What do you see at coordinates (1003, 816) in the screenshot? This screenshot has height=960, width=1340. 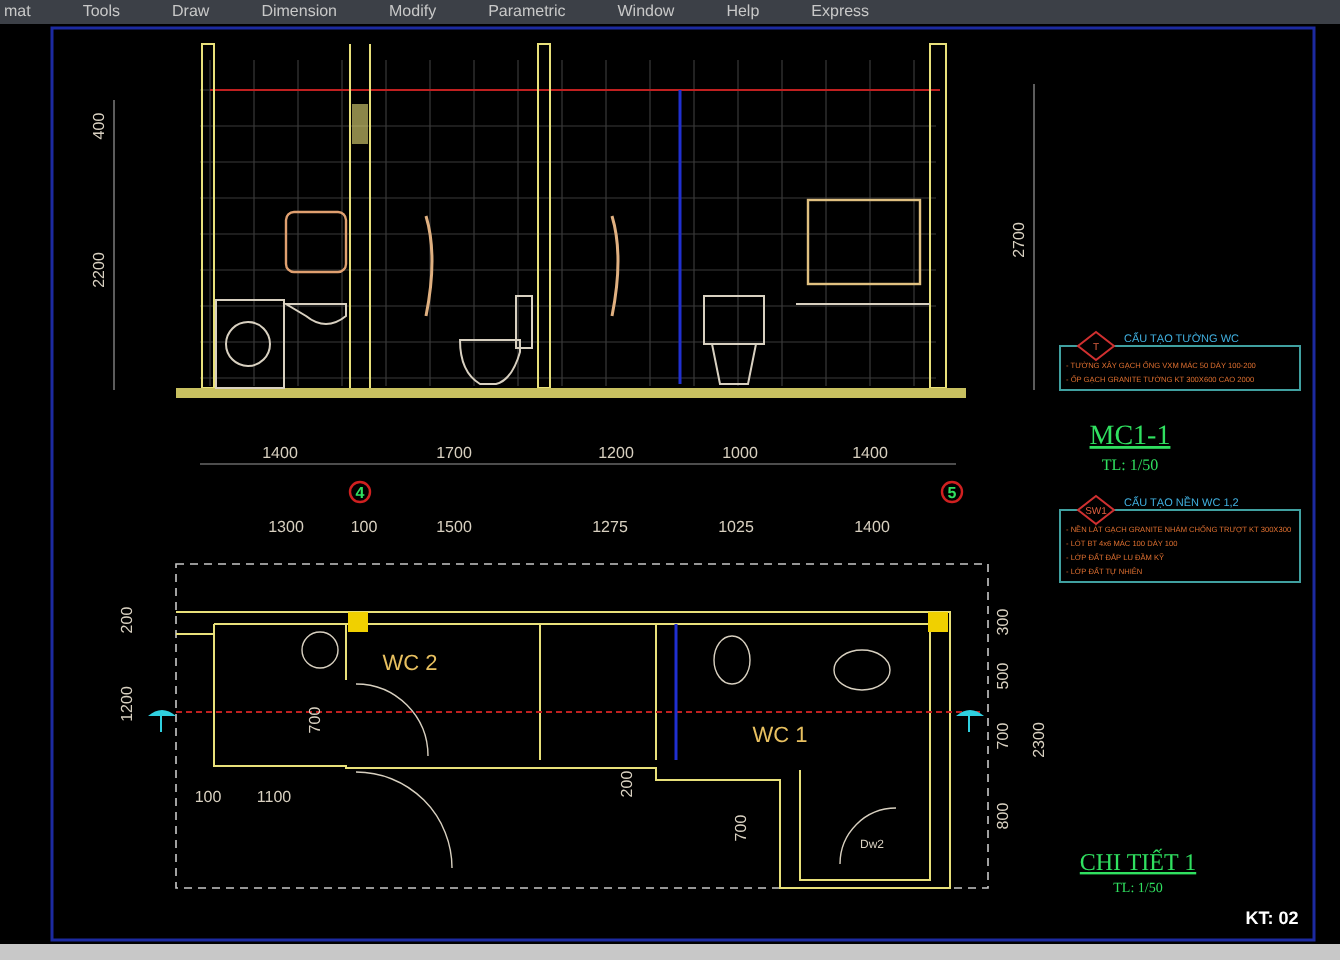 I see `dimension-text: 800` at bounding box center [1003, 816].